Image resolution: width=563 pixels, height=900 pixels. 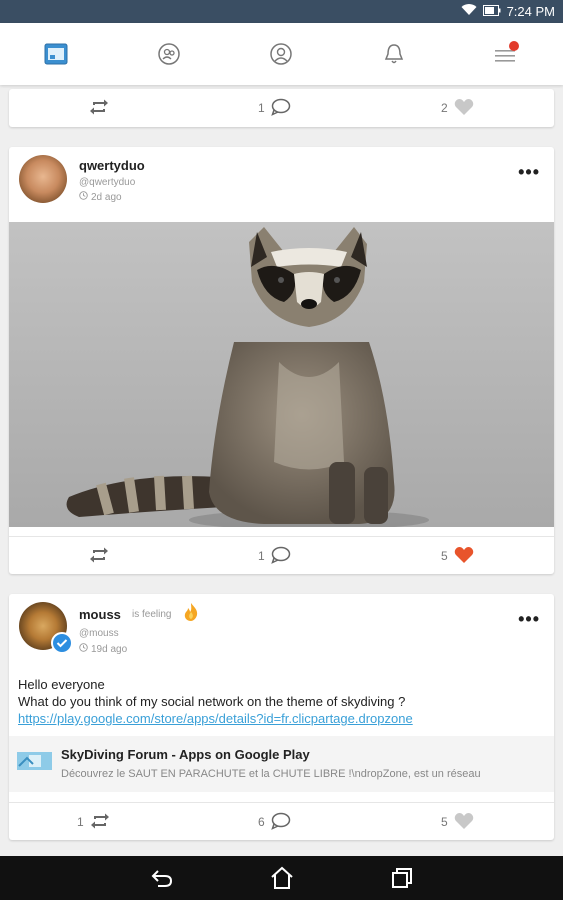 I want to click on post-actions: 1 2, so click(x=281, y=108).